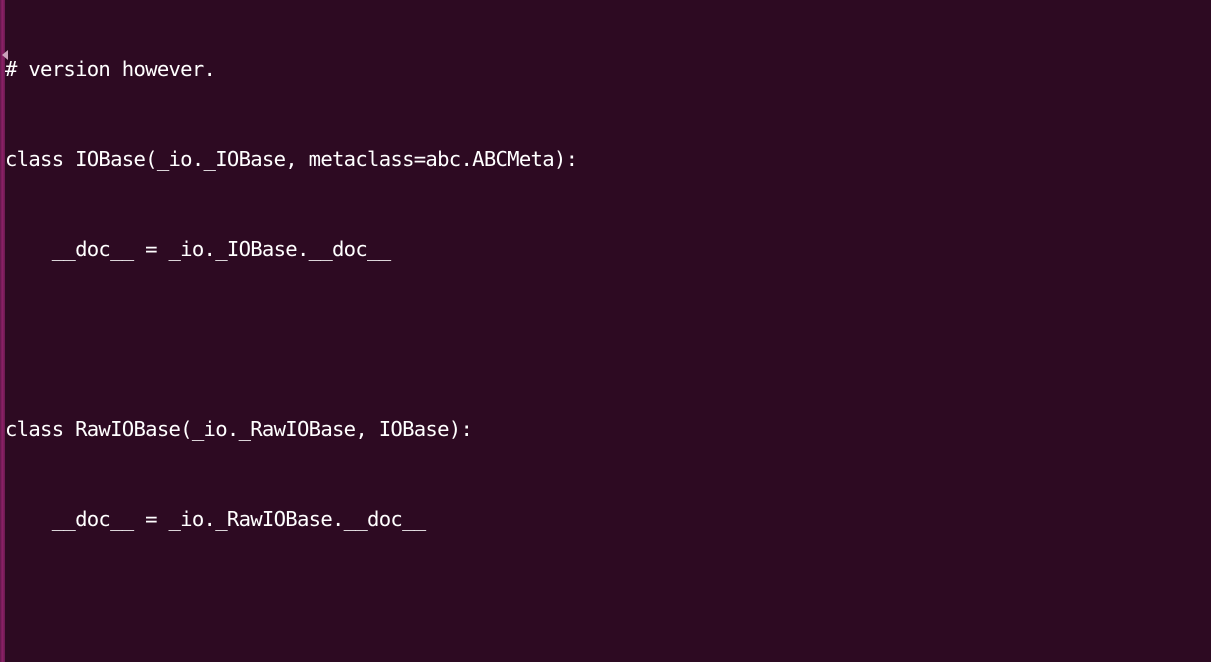 The image size is (1211, 662). What do you see at coordinates (239, 429) in the screenshot?
I see `code-line: class RawIOBase(_io._RawIOBase, IOBase):` at bounding box center [239, 429].